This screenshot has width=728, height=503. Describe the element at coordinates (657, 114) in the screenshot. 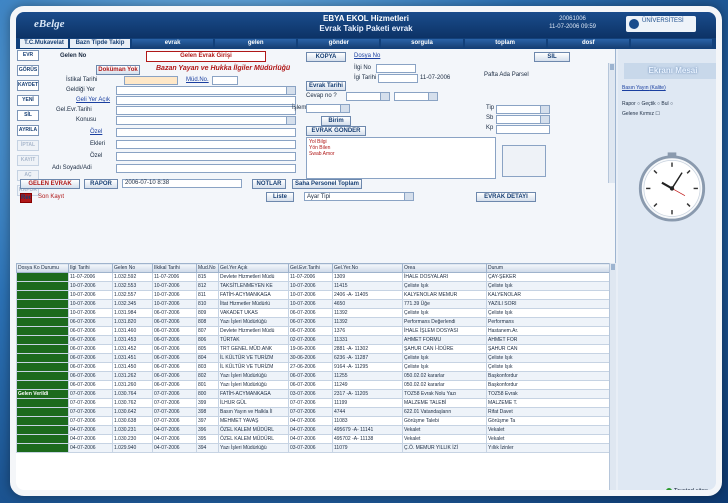

I see `checkbox-icon: ☐` at that location.